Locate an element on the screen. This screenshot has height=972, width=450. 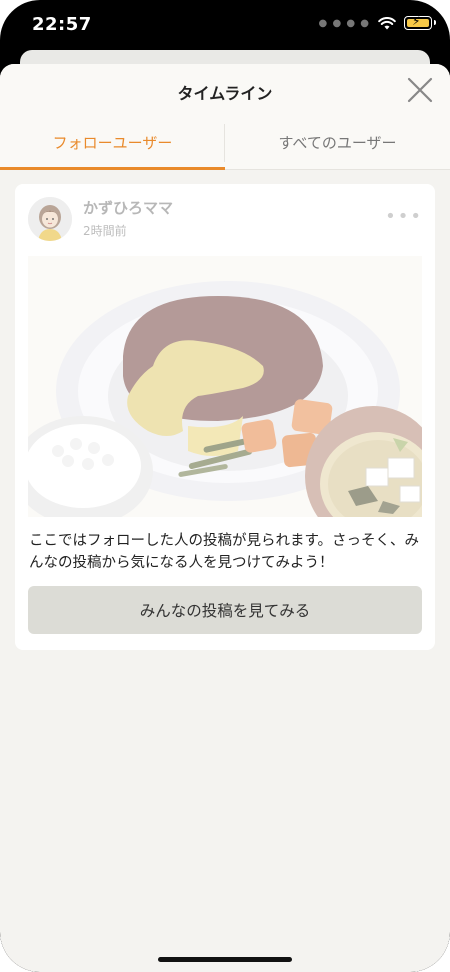
user-name: かずひろママ is located at coordinates (128, 207).